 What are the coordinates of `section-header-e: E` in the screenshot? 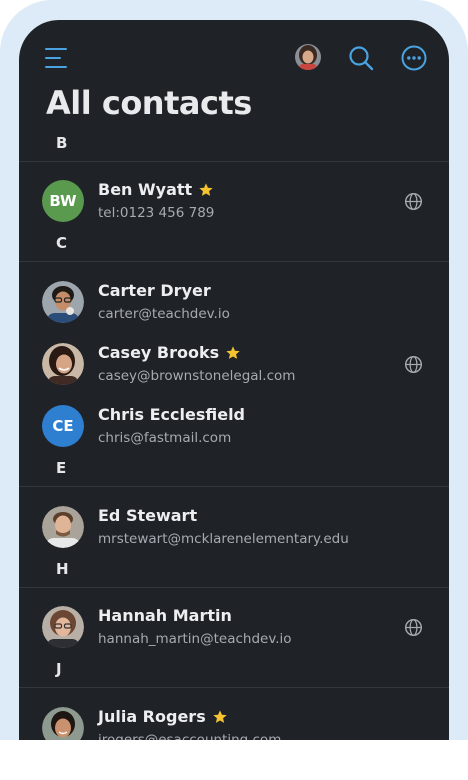 It's located at (234, 470).